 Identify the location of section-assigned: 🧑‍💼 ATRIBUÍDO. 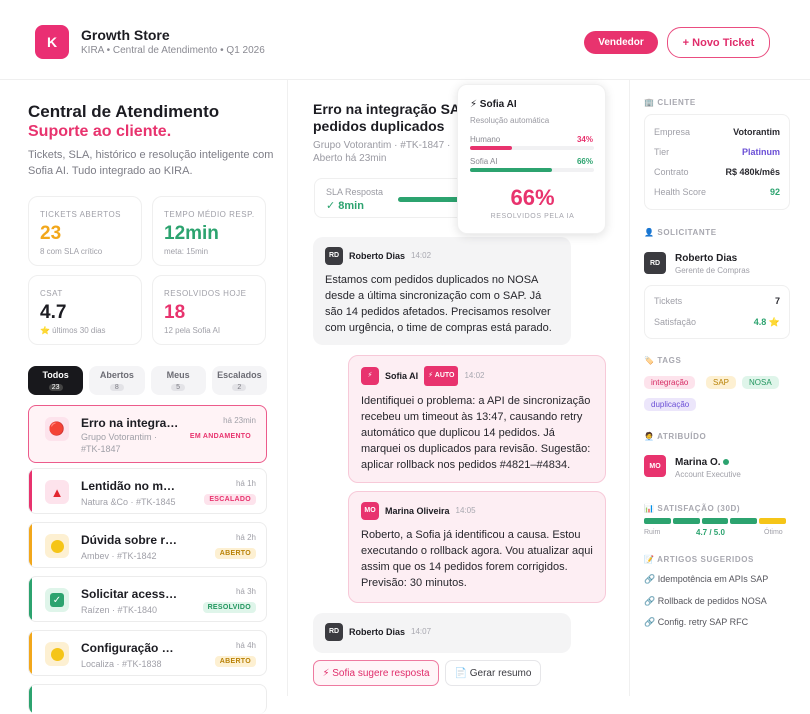
(675, 436).